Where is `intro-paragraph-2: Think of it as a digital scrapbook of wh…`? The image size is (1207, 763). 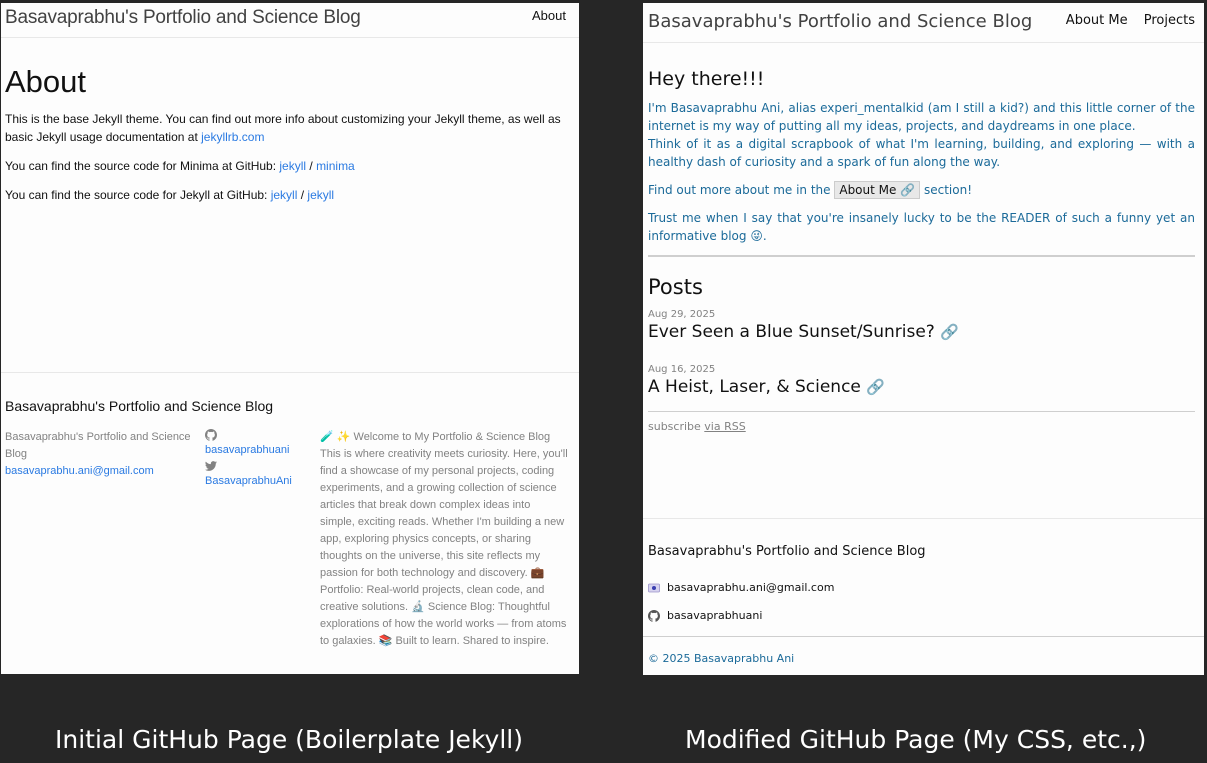 intro-paragraph-2: Think of it as a digital scrapbook of wh… is located at coordinates (921, 153).